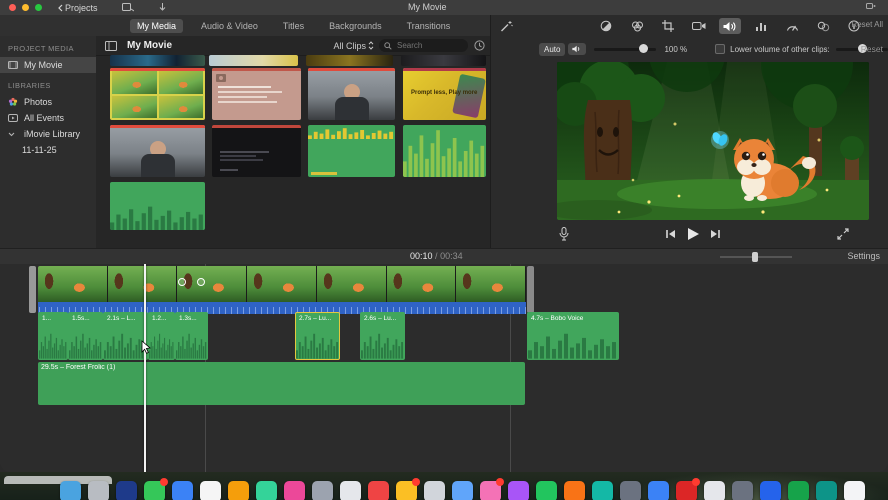  I want to click on color-correction-icon, so click(637, 26).